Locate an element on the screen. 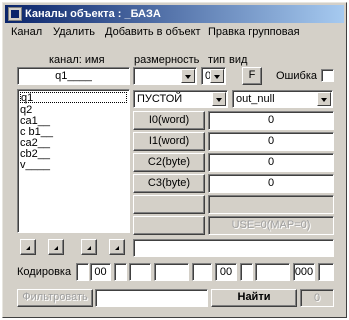  last-button is located at coordinates (117, 247).